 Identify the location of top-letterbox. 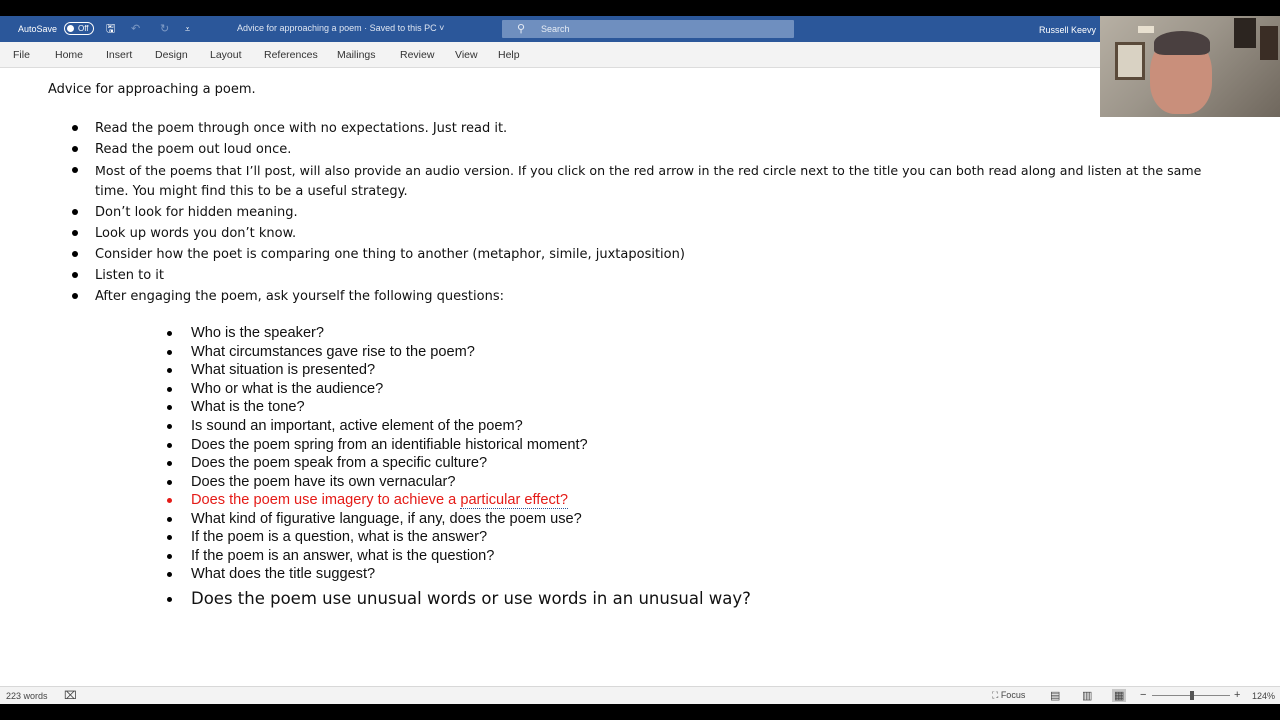
(640, 8).